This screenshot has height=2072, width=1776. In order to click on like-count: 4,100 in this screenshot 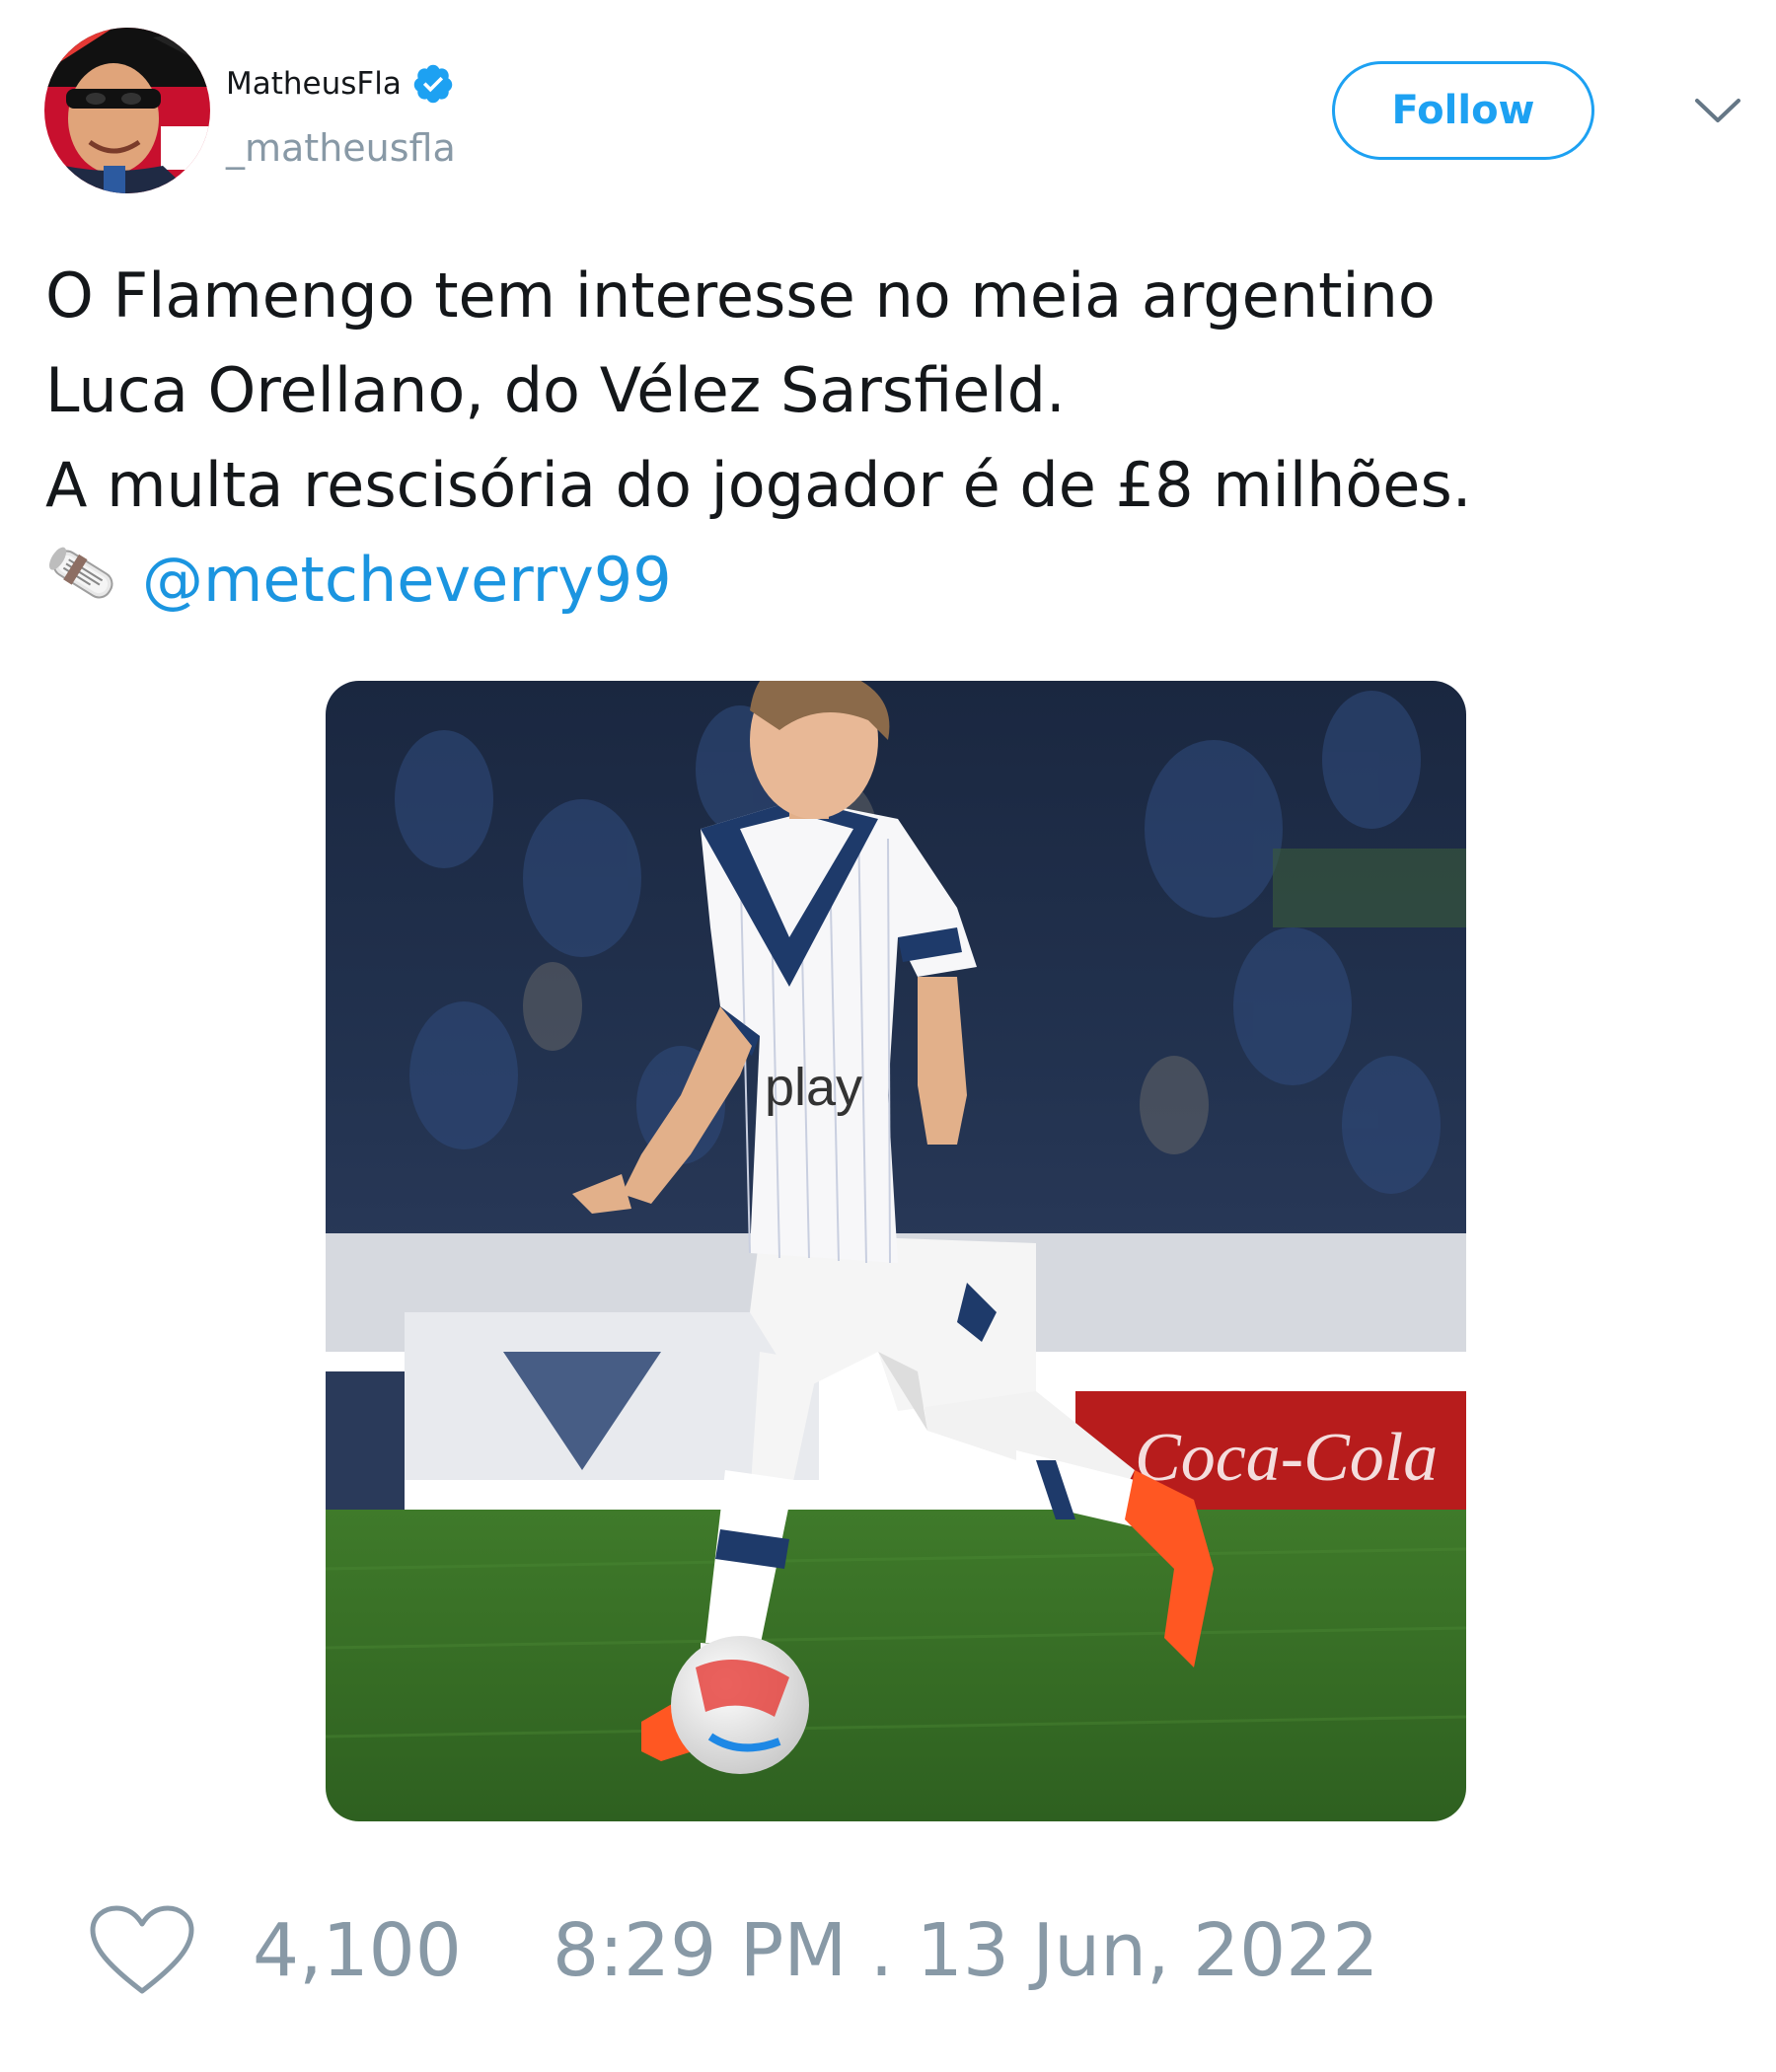, I will do `click(357, 1951)`.